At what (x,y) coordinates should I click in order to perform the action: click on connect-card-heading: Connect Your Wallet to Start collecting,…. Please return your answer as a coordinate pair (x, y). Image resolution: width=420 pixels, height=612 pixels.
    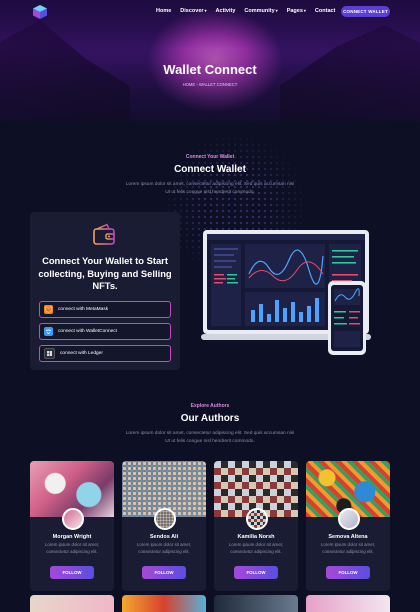
    Looking at the image, I should click on (105, 273).